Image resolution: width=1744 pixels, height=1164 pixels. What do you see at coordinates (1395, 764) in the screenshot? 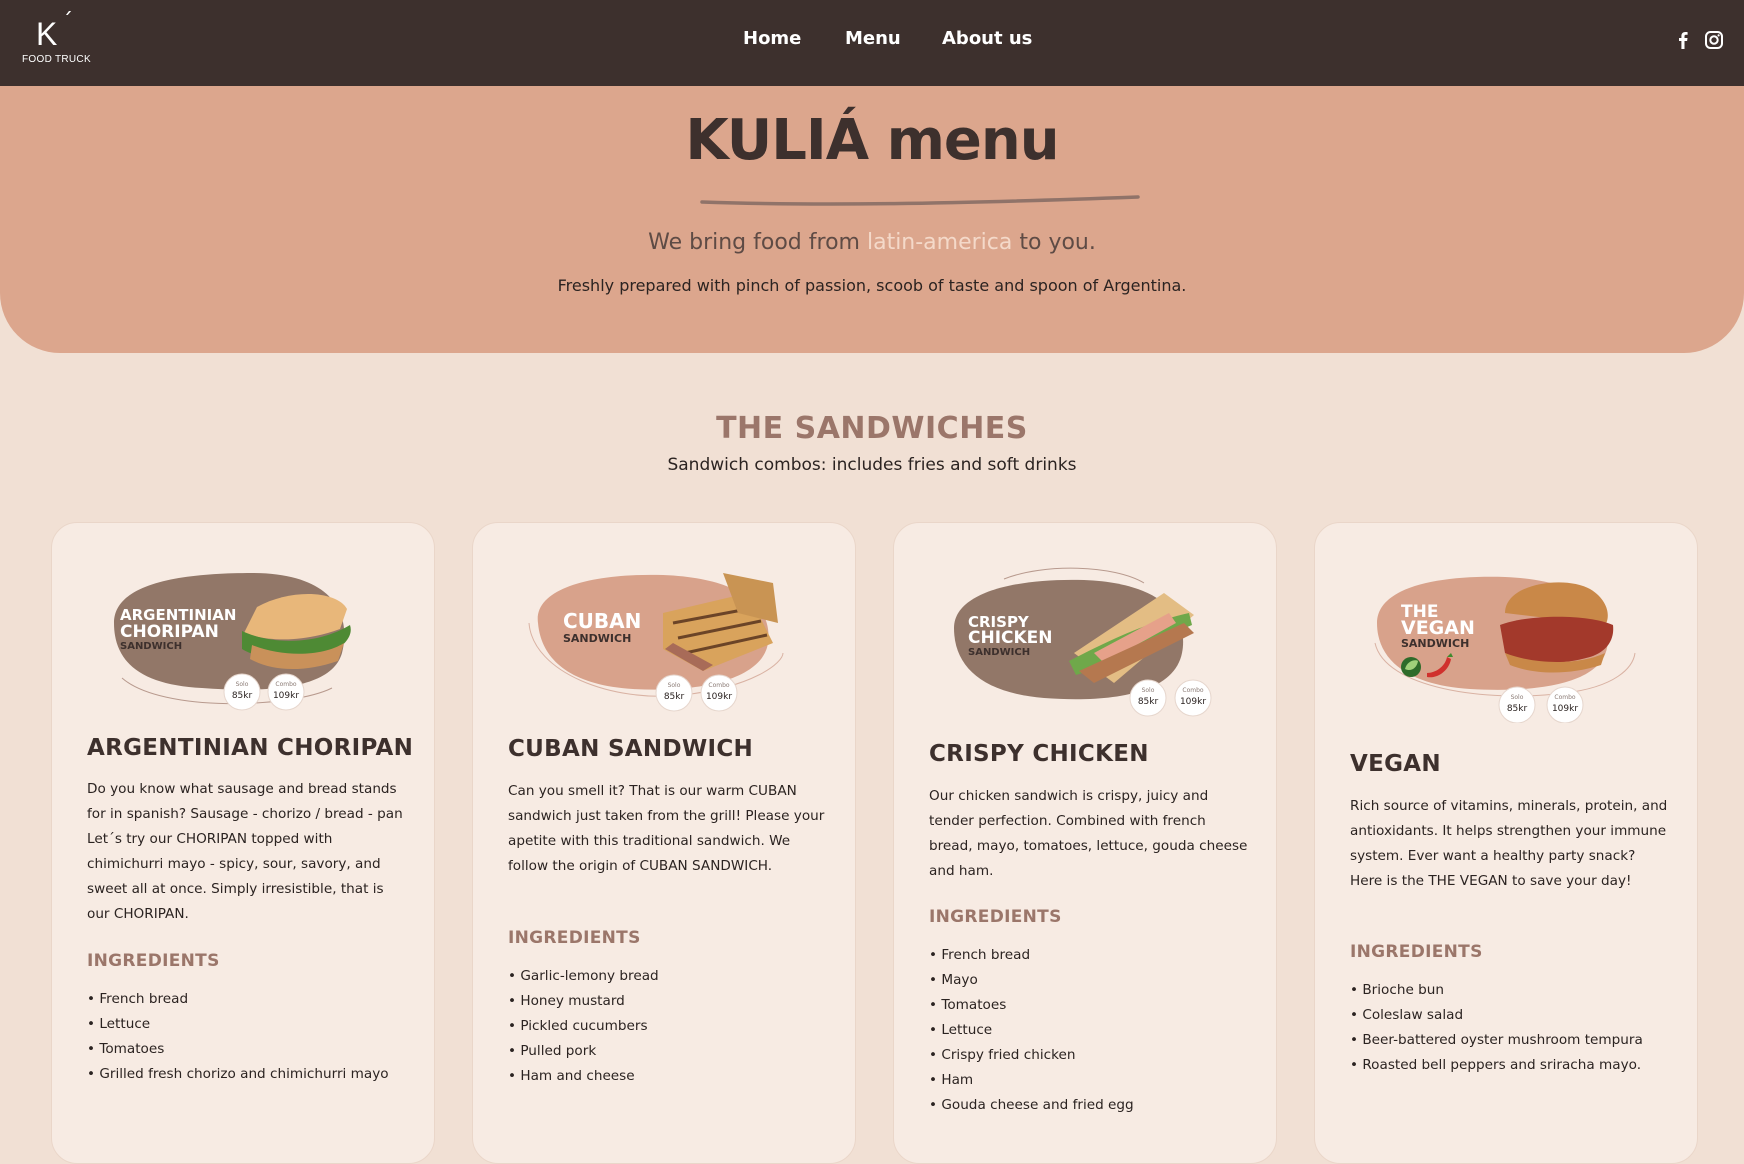
I see `card-title: VEGAN` at bounding box center [1395, 764].